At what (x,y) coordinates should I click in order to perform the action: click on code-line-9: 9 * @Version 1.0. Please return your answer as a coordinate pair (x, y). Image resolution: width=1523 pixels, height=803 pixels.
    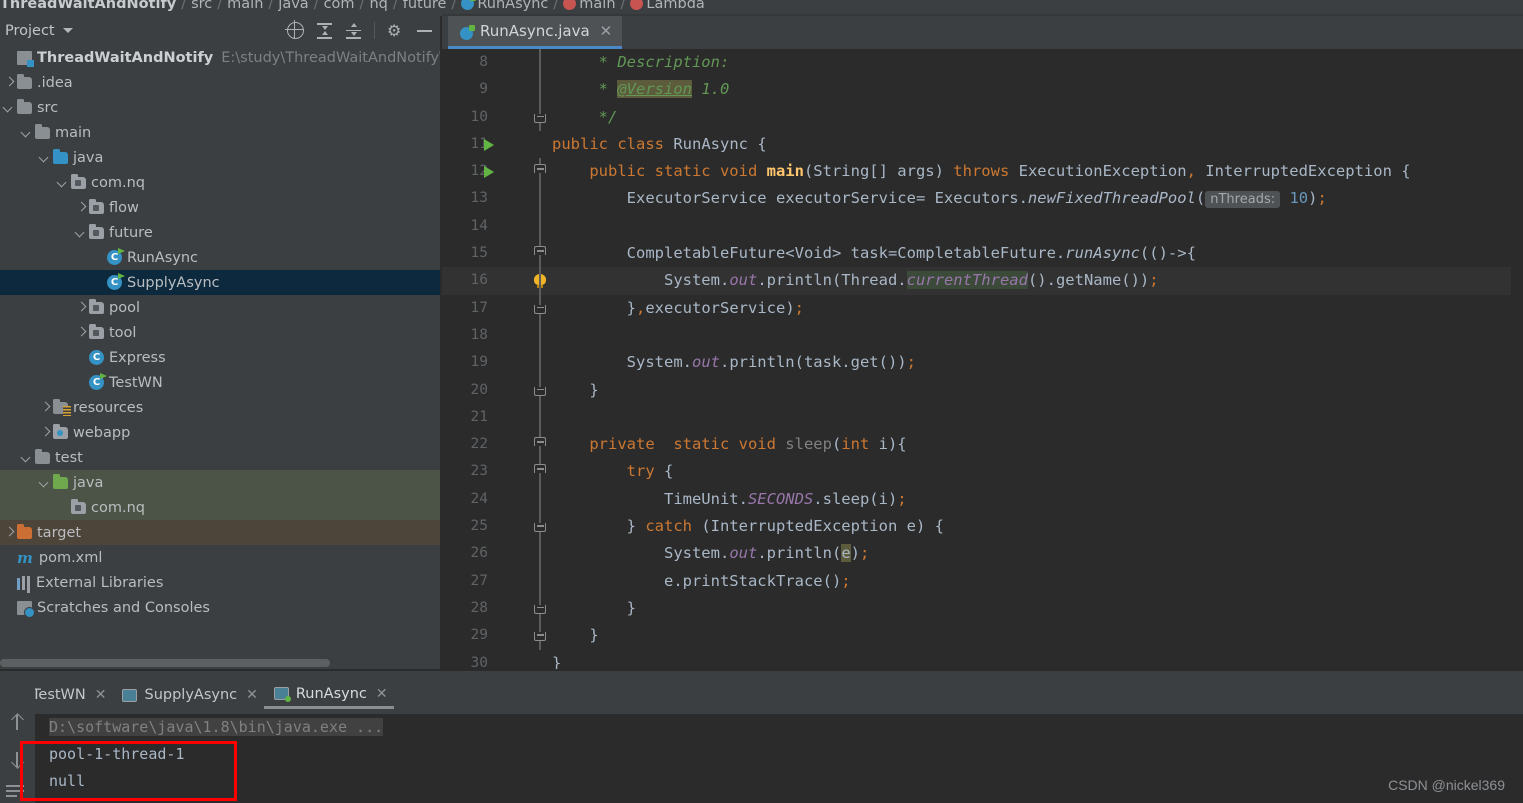
    Looking at the image, I should click on (982, 90).